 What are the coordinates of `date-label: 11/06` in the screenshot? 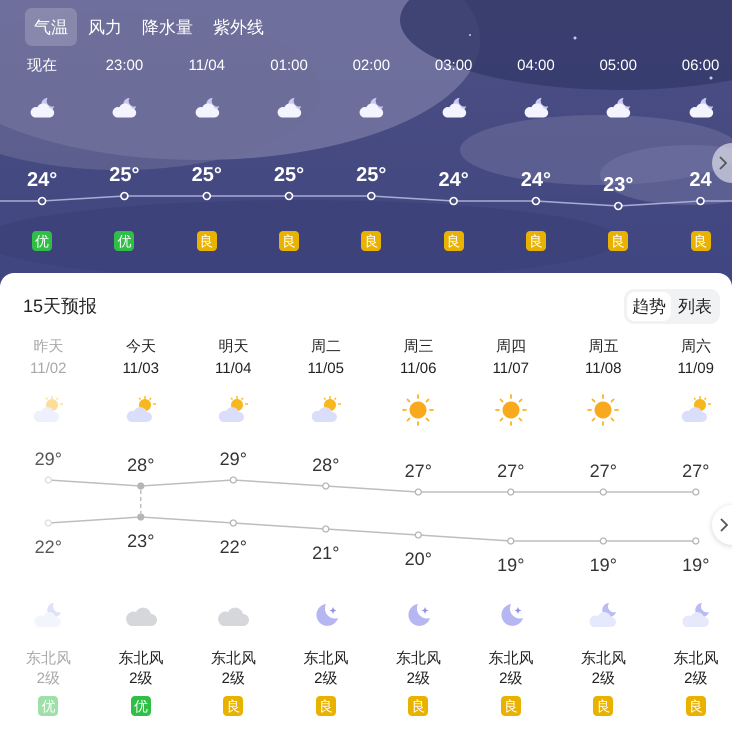 It's located at (418, 369).